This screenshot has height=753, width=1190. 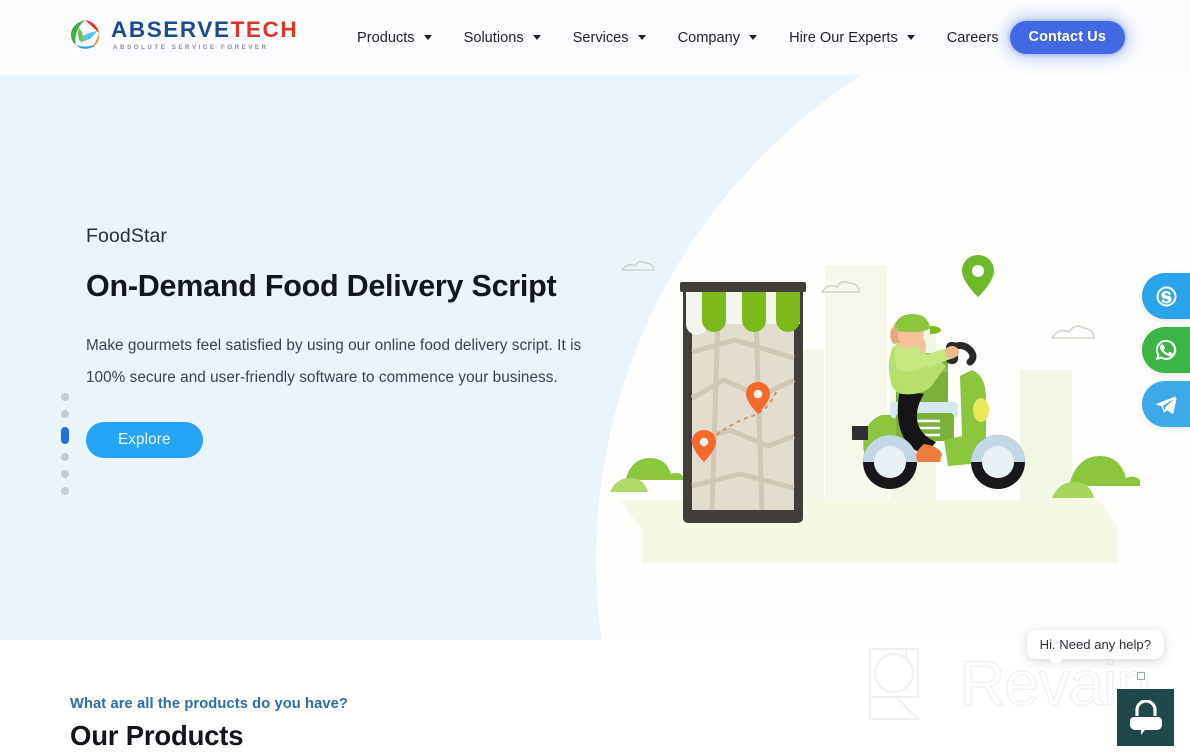 What do you see at coordinates (85, 35) in the screenshot?
I see `leaf-sphere-logo-icon` at bounding box center [85, 35].